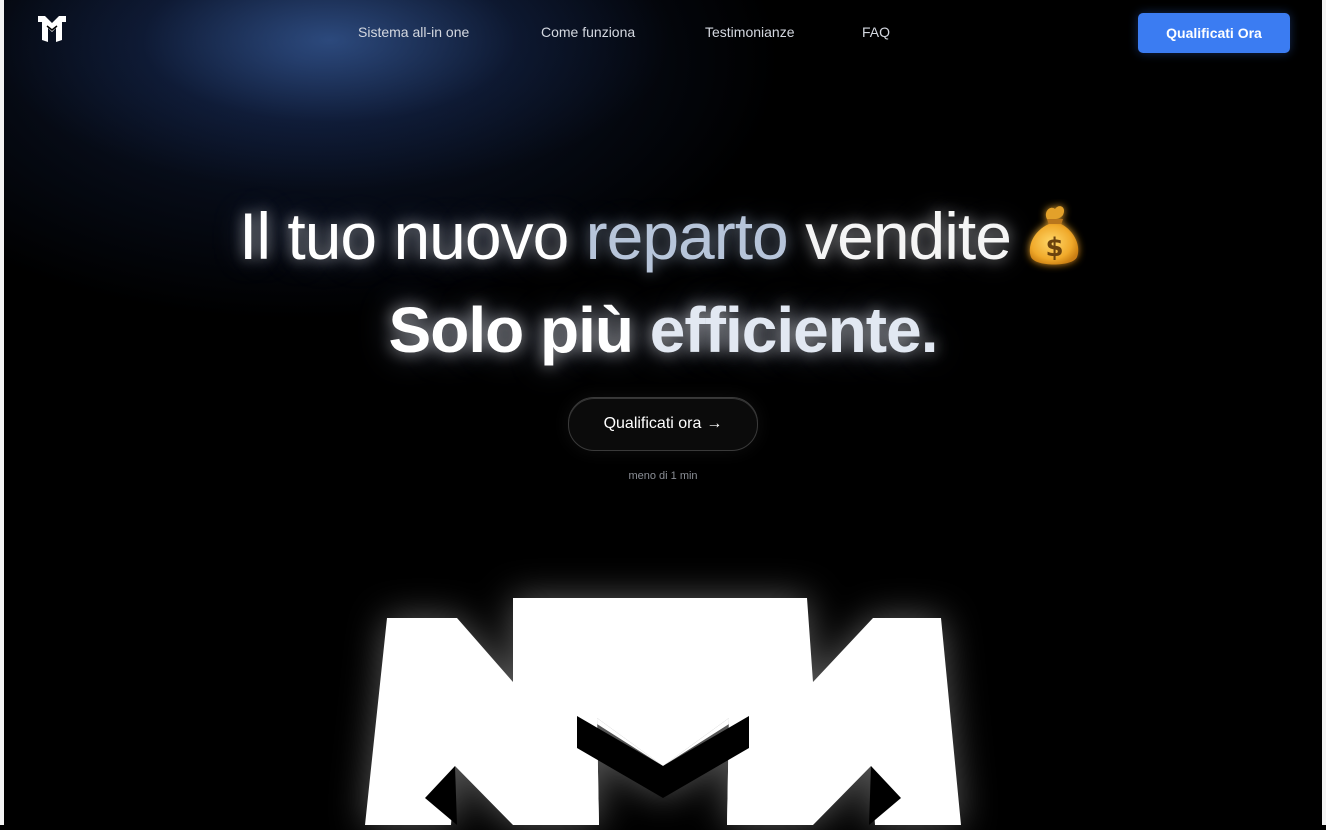 The width and height of the screenshot is (1326, 830). I want to click on money-bag-icon: $, so click(1054, 236).